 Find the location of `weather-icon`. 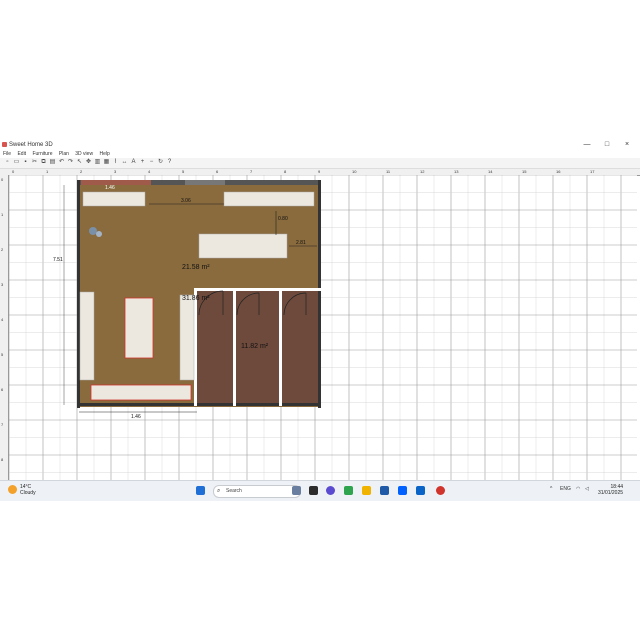

weather-icon is located at coordinates (12, 489).